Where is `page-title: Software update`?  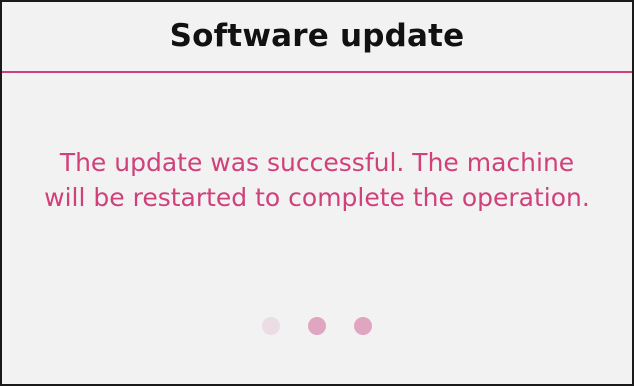
page-title: Software update is located at coordinates (317, 35).